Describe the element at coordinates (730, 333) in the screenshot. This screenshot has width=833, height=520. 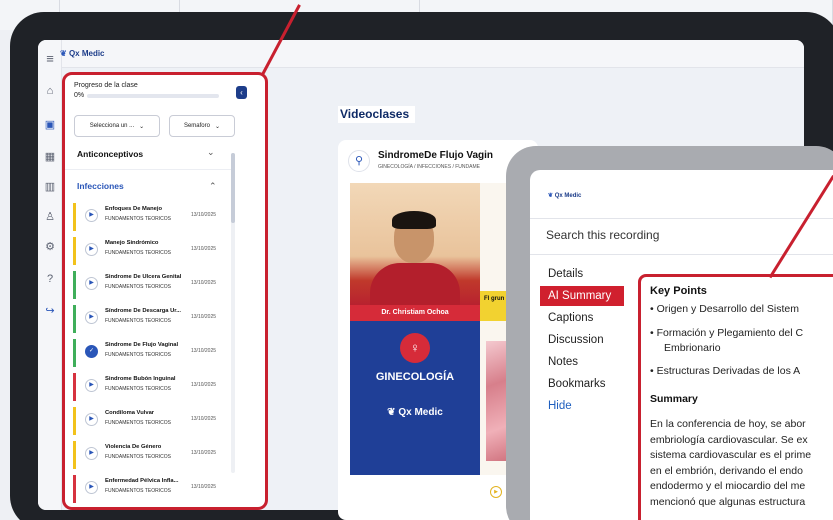
I see `key-point-text: Formación y Plegamiento del C` at that location.